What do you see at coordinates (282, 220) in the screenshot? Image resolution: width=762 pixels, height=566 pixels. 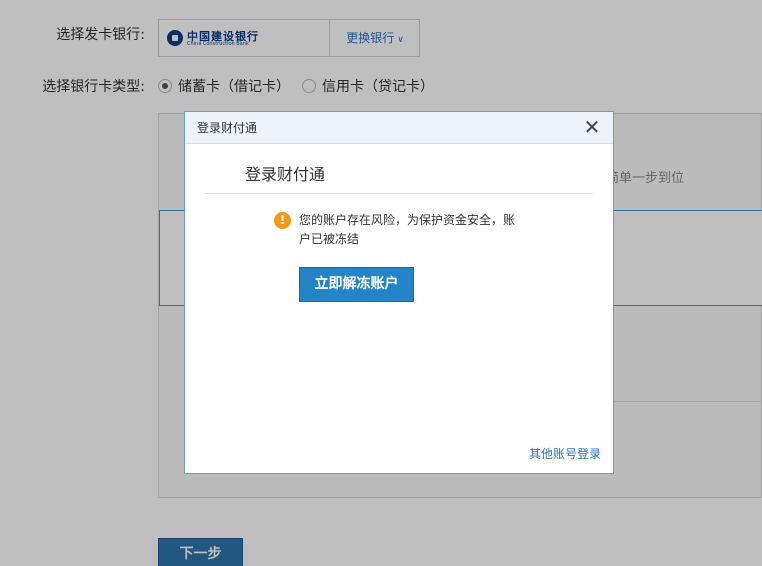 I see `warning-icon: !` at bounding box center [282, 220].